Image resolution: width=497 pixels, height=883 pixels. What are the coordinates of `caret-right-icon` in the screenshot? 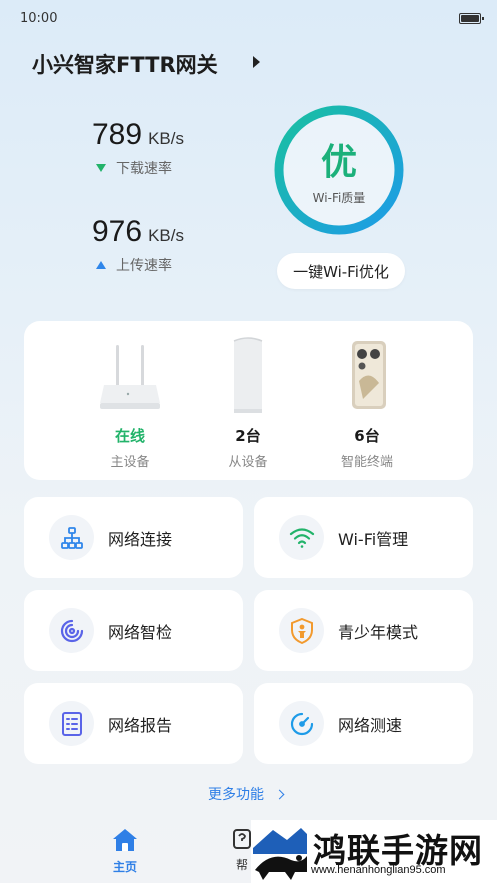 It's located at (256, 62).